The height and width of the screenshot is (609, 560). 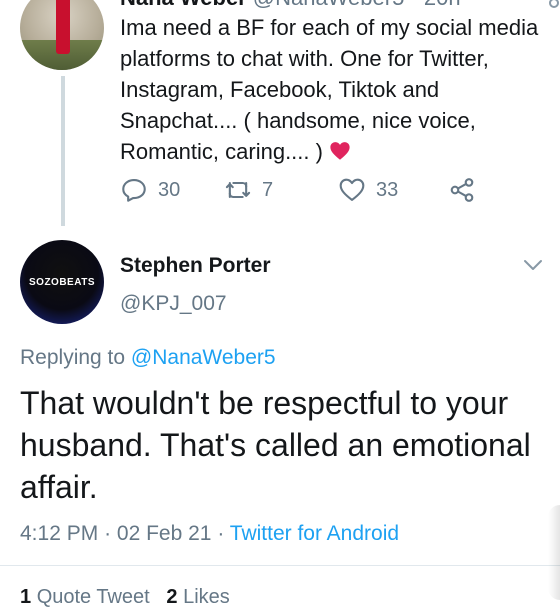 I want to click on replying-prefix: Replying to, so click(x=73, y=357).